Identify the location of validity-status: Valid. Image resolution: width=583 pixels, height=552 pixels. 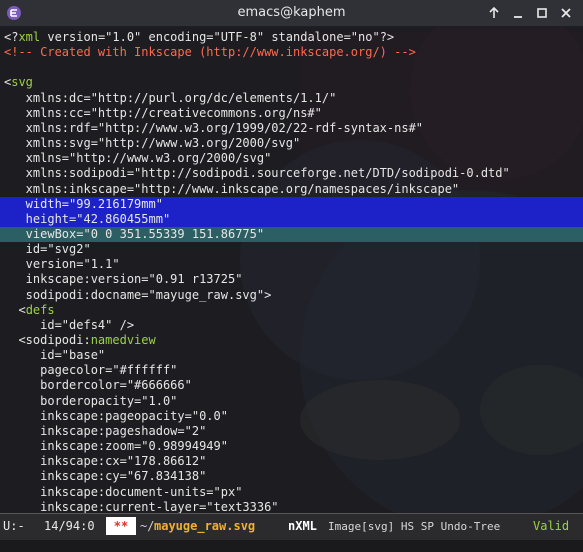
(551, 526).